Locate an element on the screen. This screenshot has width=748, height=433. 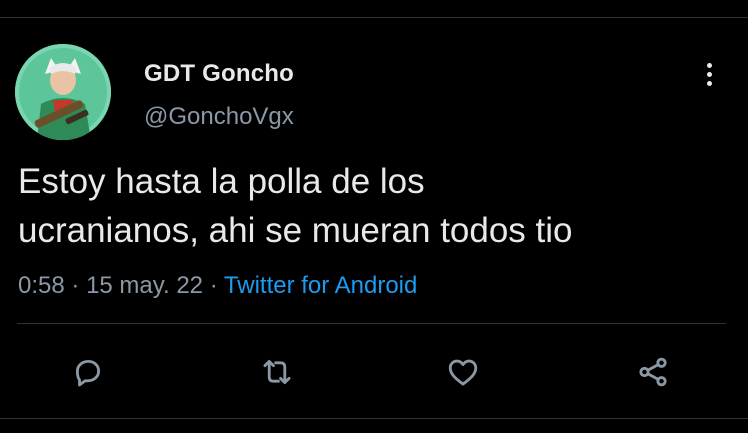
share-button is located at coordinates (653, 372).